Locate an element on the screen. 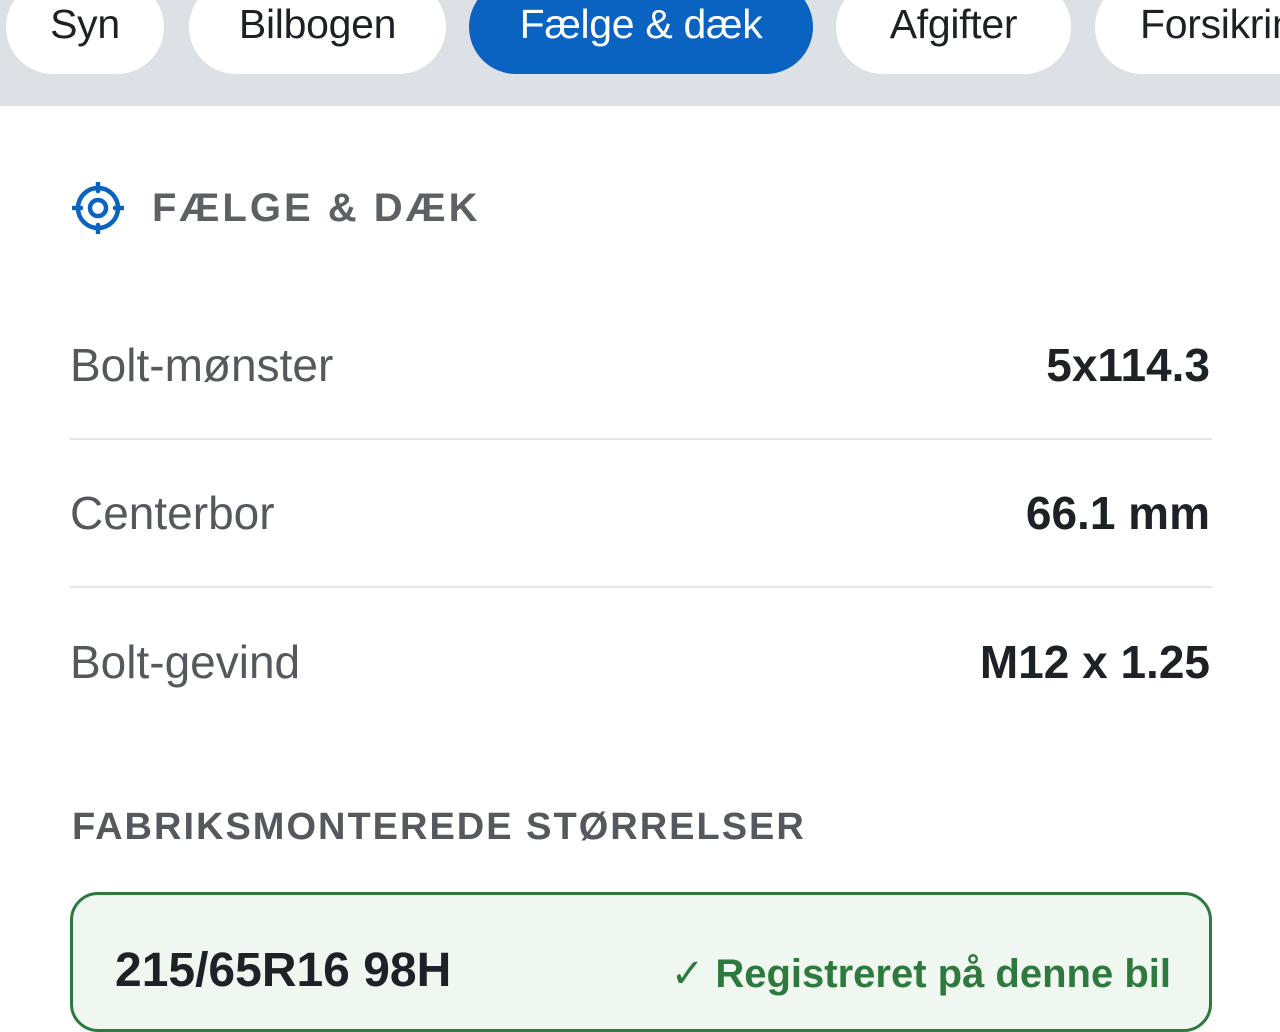  spec-label: Bolt-mønster is located at coordinates (202, 365).